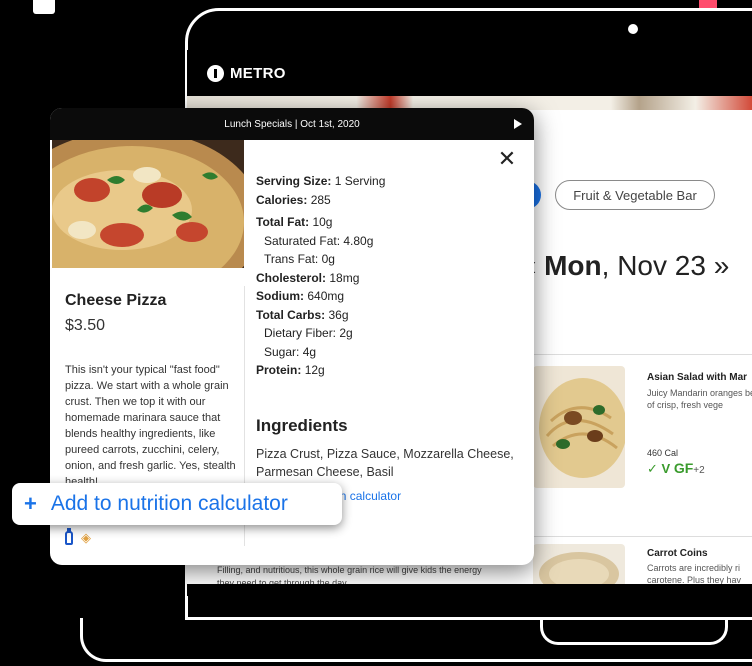 The image size is (752, 666). What do you see at coordinates (69, 536) in the screenshot?
I see `bottle-icon` at bounding box center [69, 536].